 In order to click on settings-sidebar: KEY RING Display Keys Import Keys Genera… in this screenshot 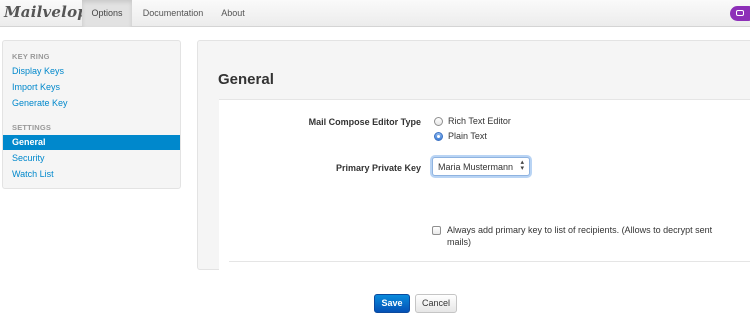, I will do `click(91, 114)`.